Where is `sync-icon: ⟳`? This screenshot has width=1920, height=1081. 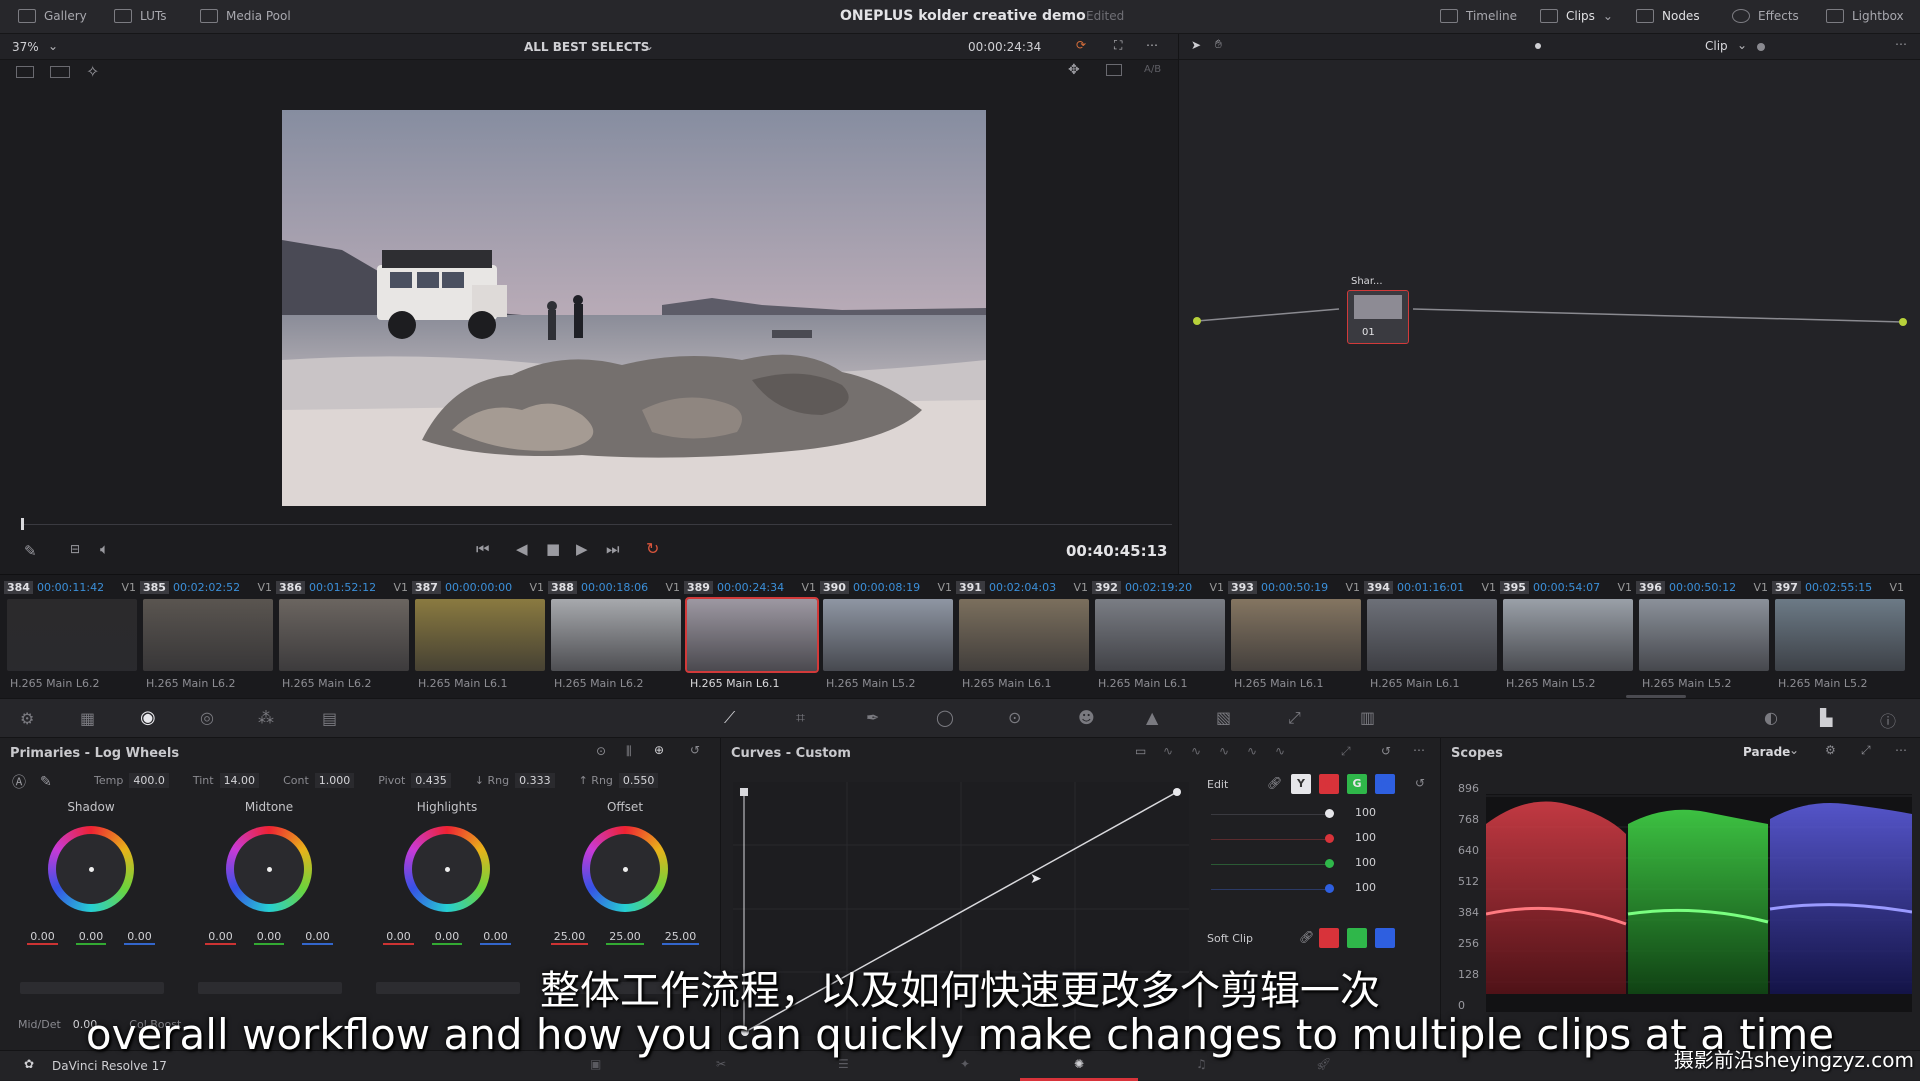
sync-icon: ⟳ is located at coordinates (1081, 45).